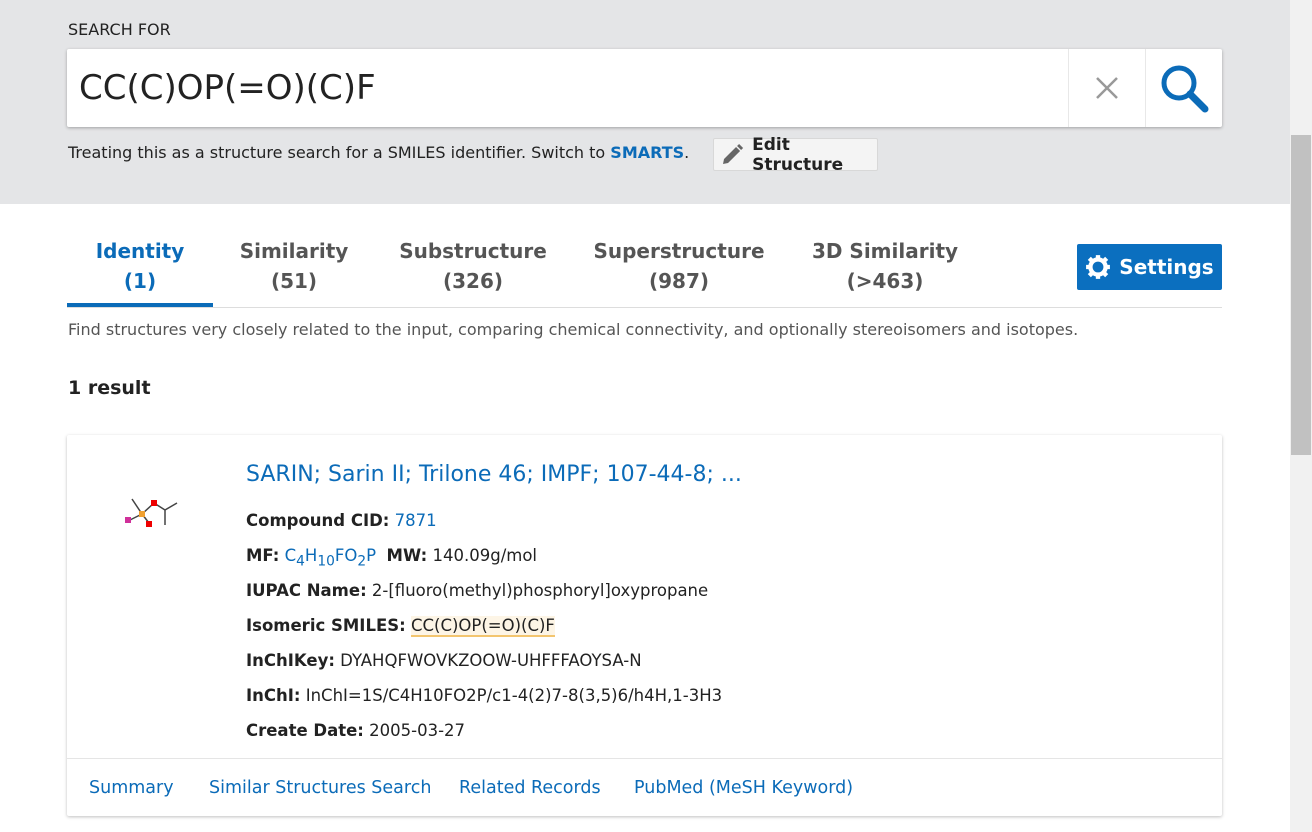 The width and height of the screenshot is (1312, 832). I want to click on tab-label: Substructure, so click(473, 251).